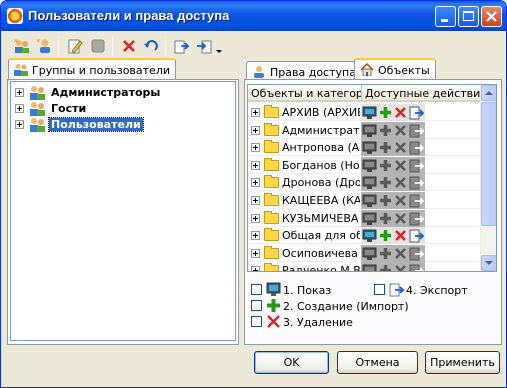 Image resolution: width=507 pixels, height=388 pixels. What do you see at coordinates (462, 362) in the screenshot?
I see `apply-button: Применить` at bounding box center [462, 362].